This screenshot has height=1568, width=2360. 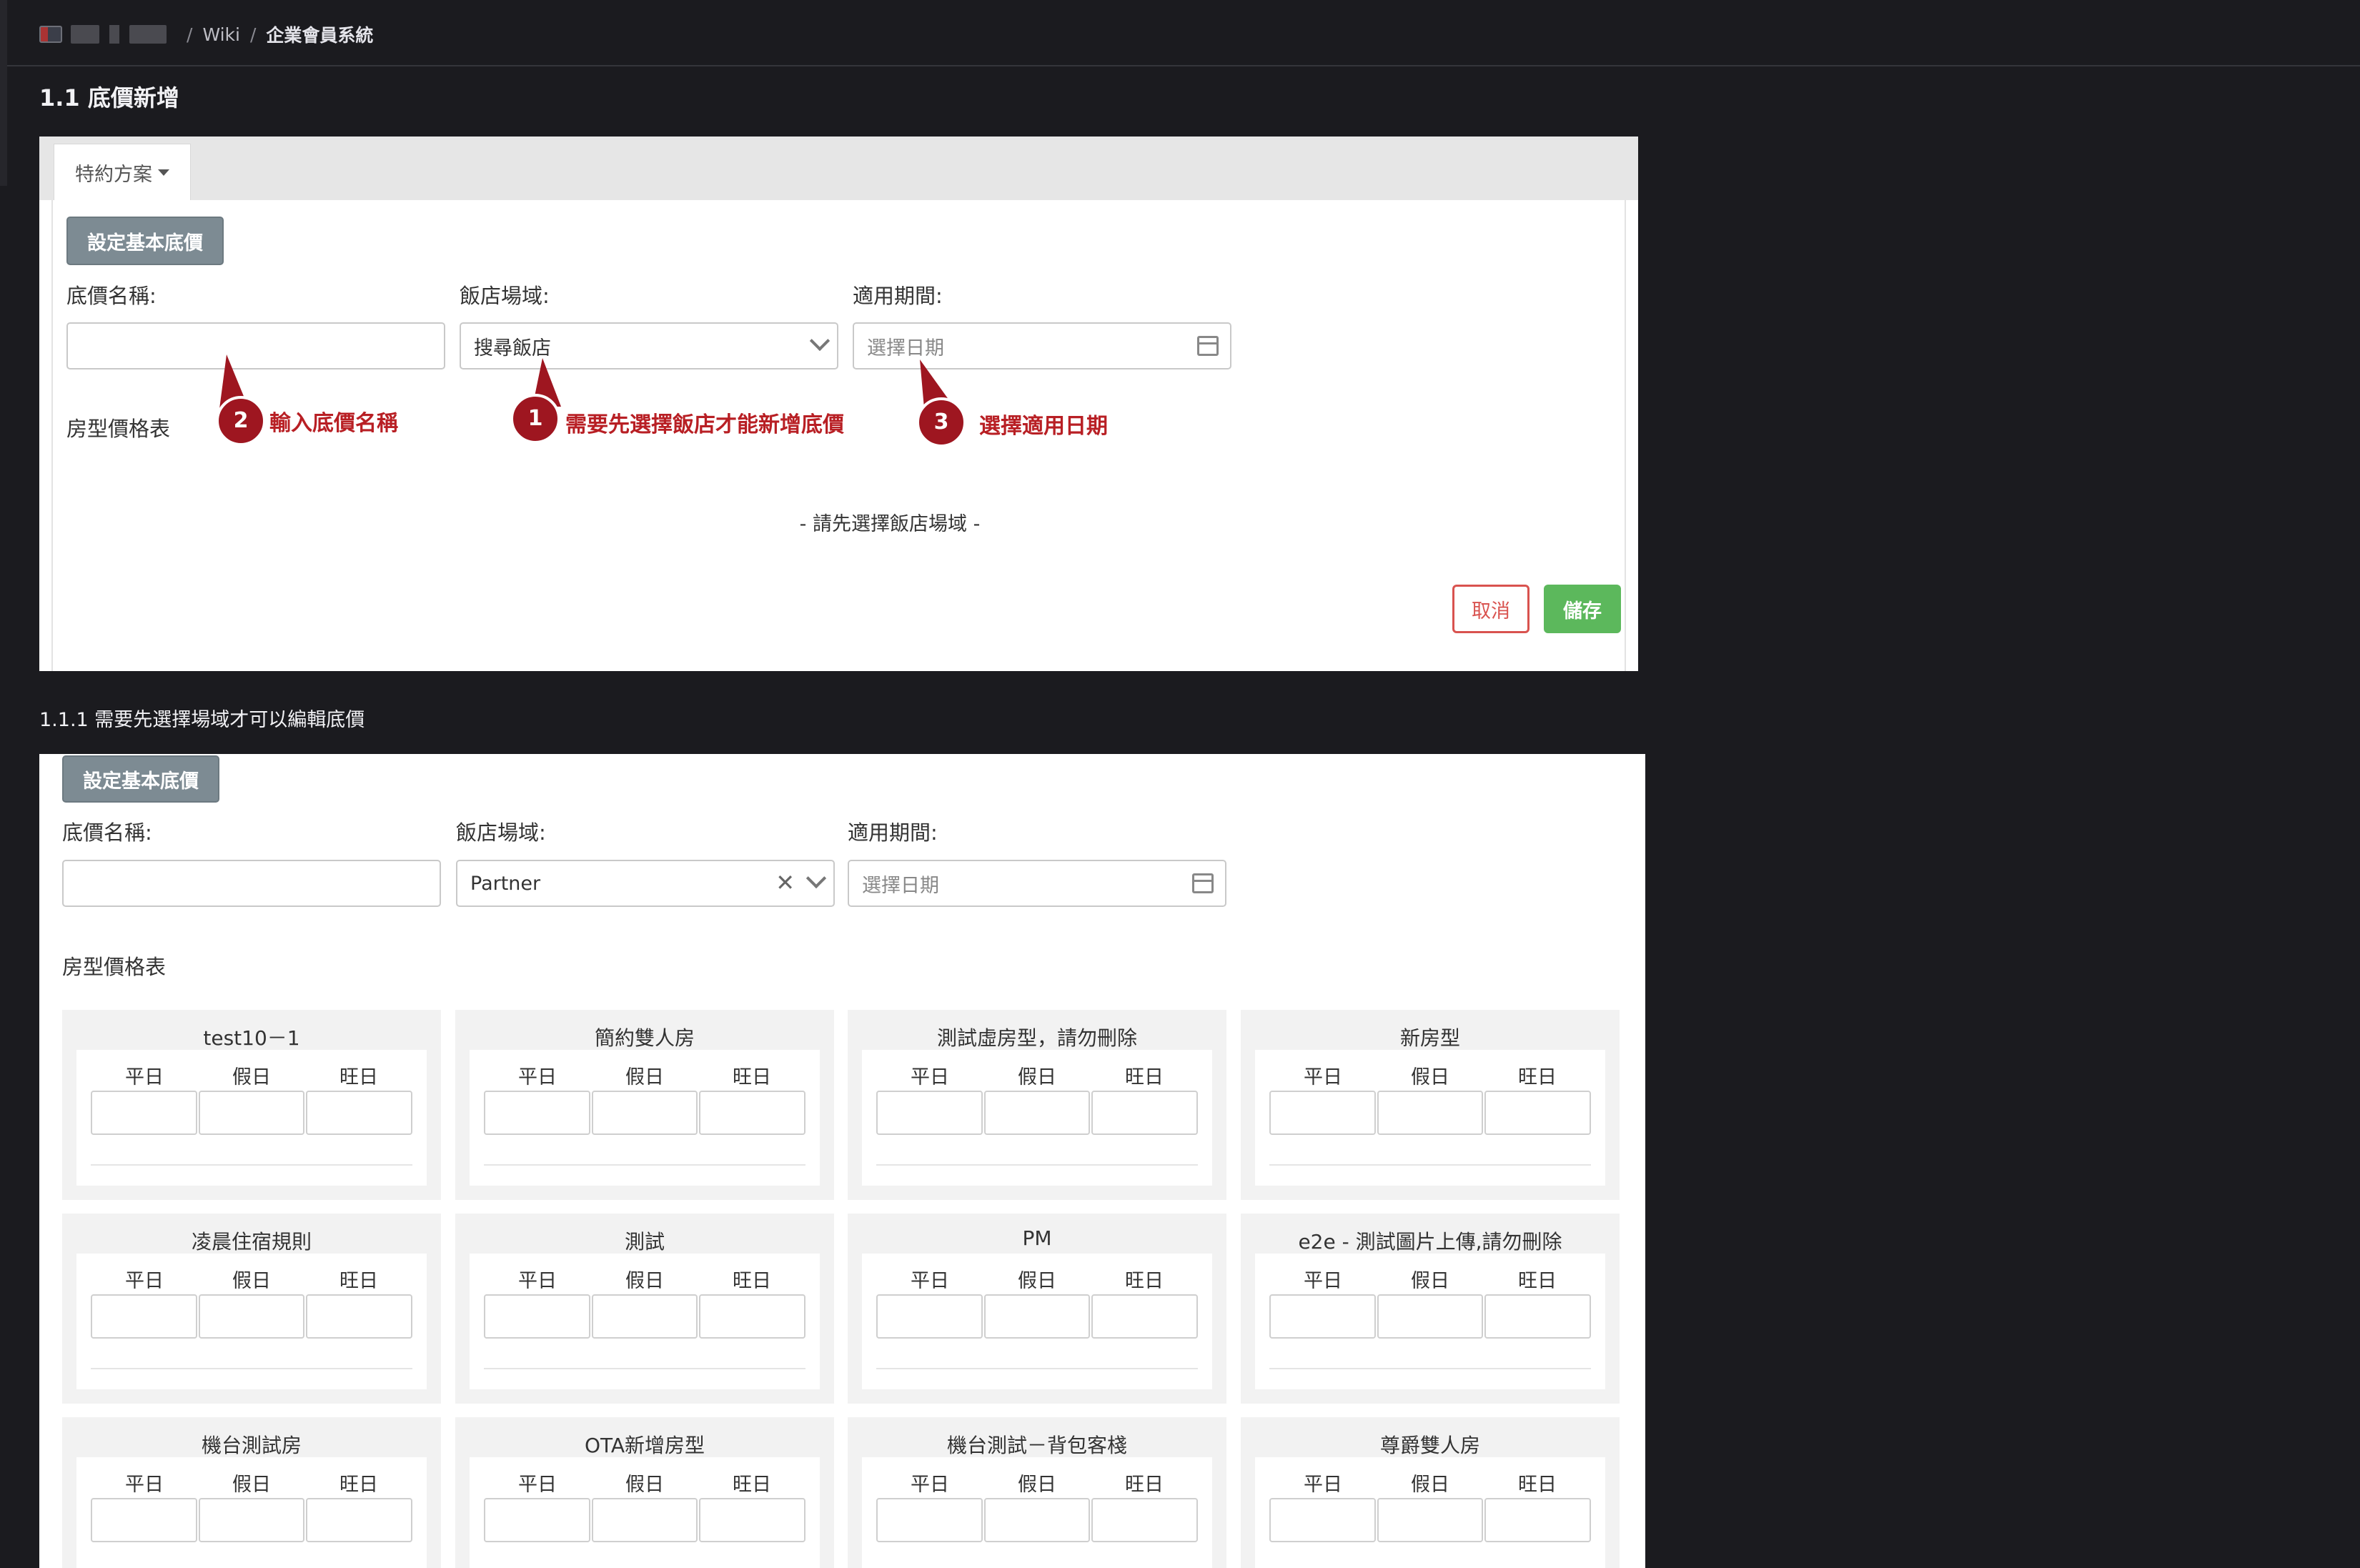 What do you see at coordinates (51, 34) in the screenshot?
I see `app-logo-icon` at bounding box center [51, 34].